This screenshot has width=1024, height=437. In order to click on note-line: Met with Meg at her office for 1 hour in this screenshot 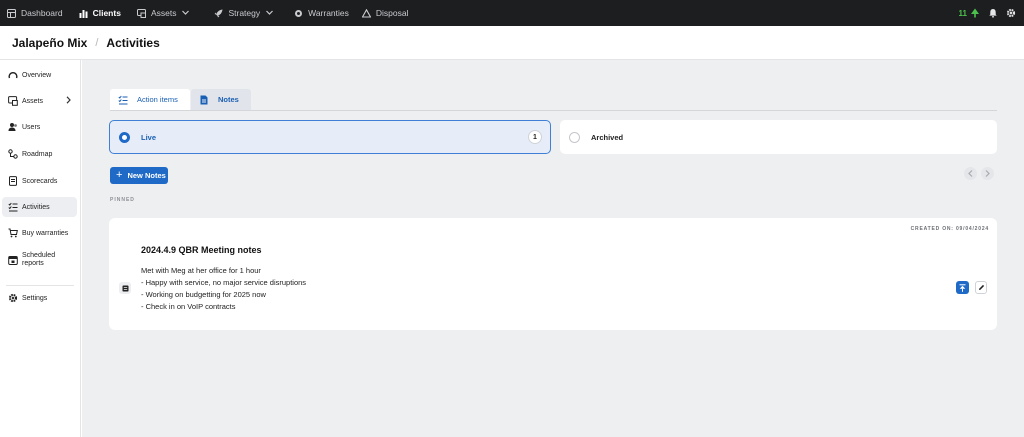, I will do `click(201, 270)`.